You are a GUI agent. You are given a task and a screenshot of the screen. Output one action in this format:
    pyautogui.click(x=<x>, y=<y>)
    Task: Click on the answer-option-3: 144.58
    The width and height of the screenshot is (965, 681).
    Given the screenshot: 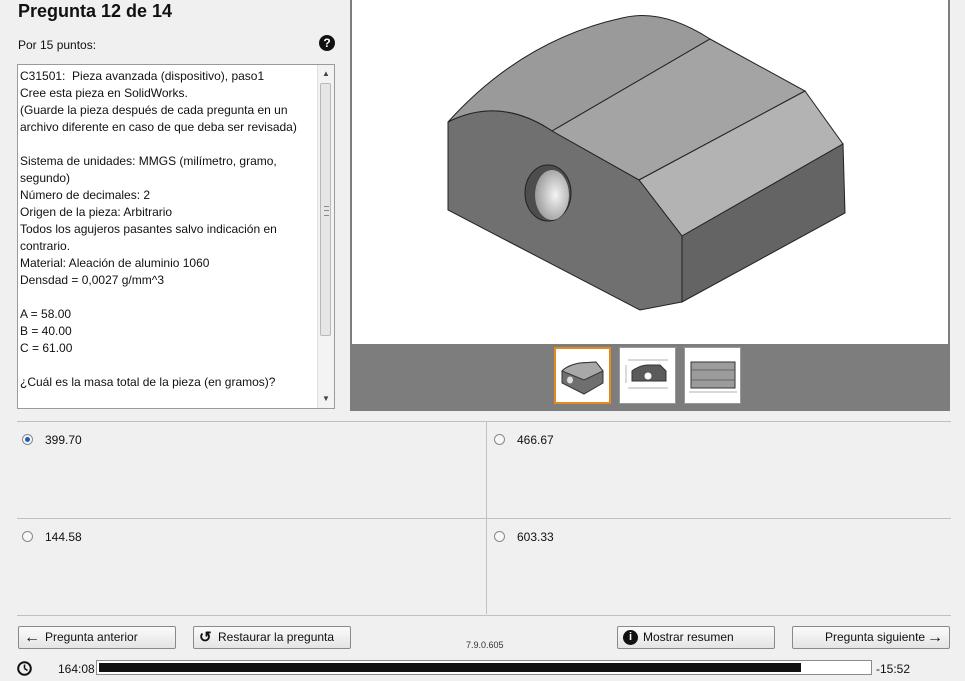 What is the action you would take?
    pyautogui.click(x=251, y=566)
    